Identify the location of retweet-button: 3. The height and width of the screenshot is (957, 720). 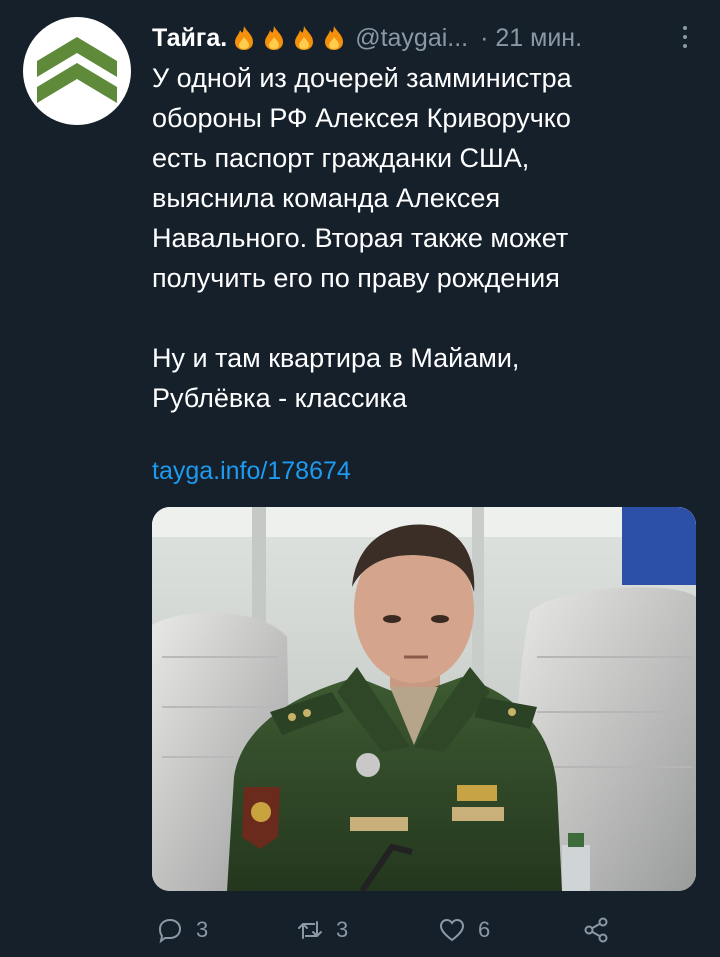
(322, 930).